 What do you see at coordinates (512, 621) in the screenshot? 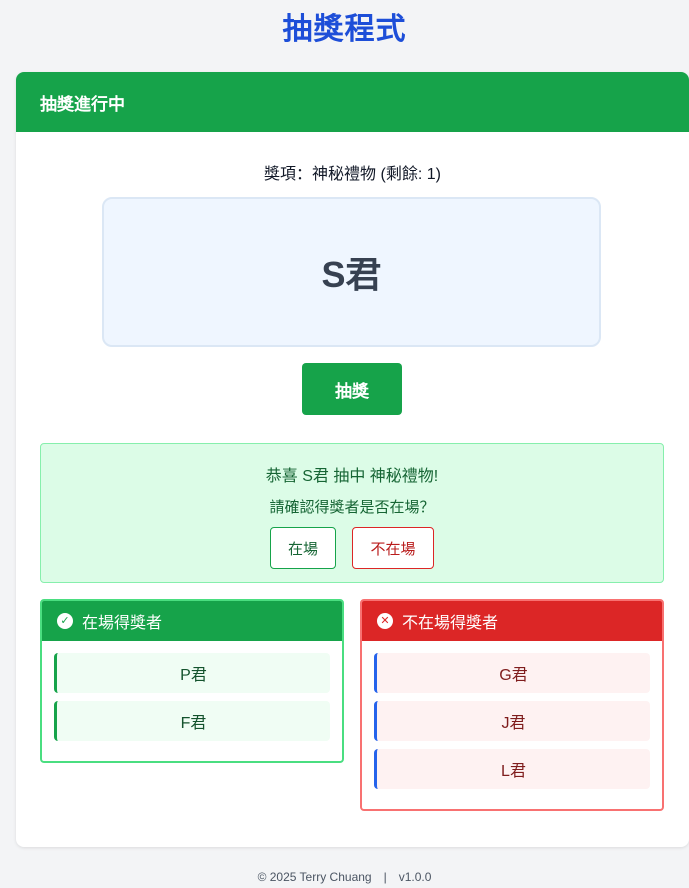
I see `absent-winners-header: ✕ 不在場得獎者` at bounding box center [512, 621].